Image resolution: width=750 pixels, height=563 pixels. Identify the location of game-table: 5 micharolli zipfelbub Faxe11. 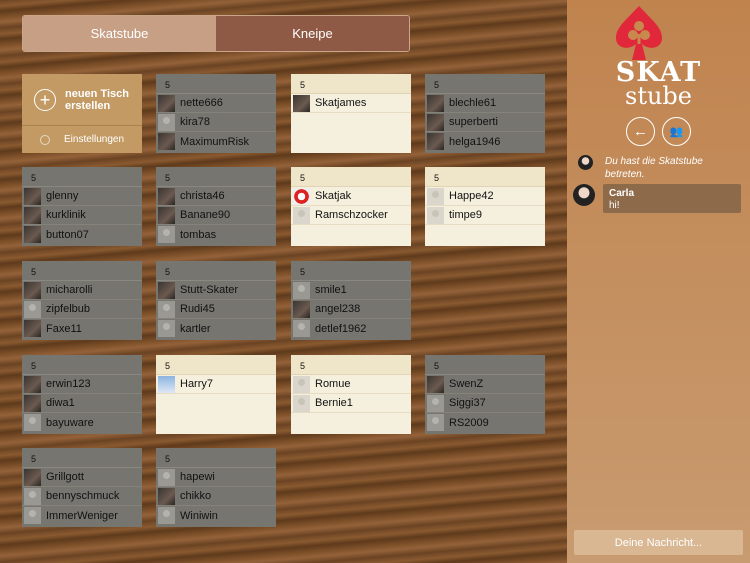
(82, 300).